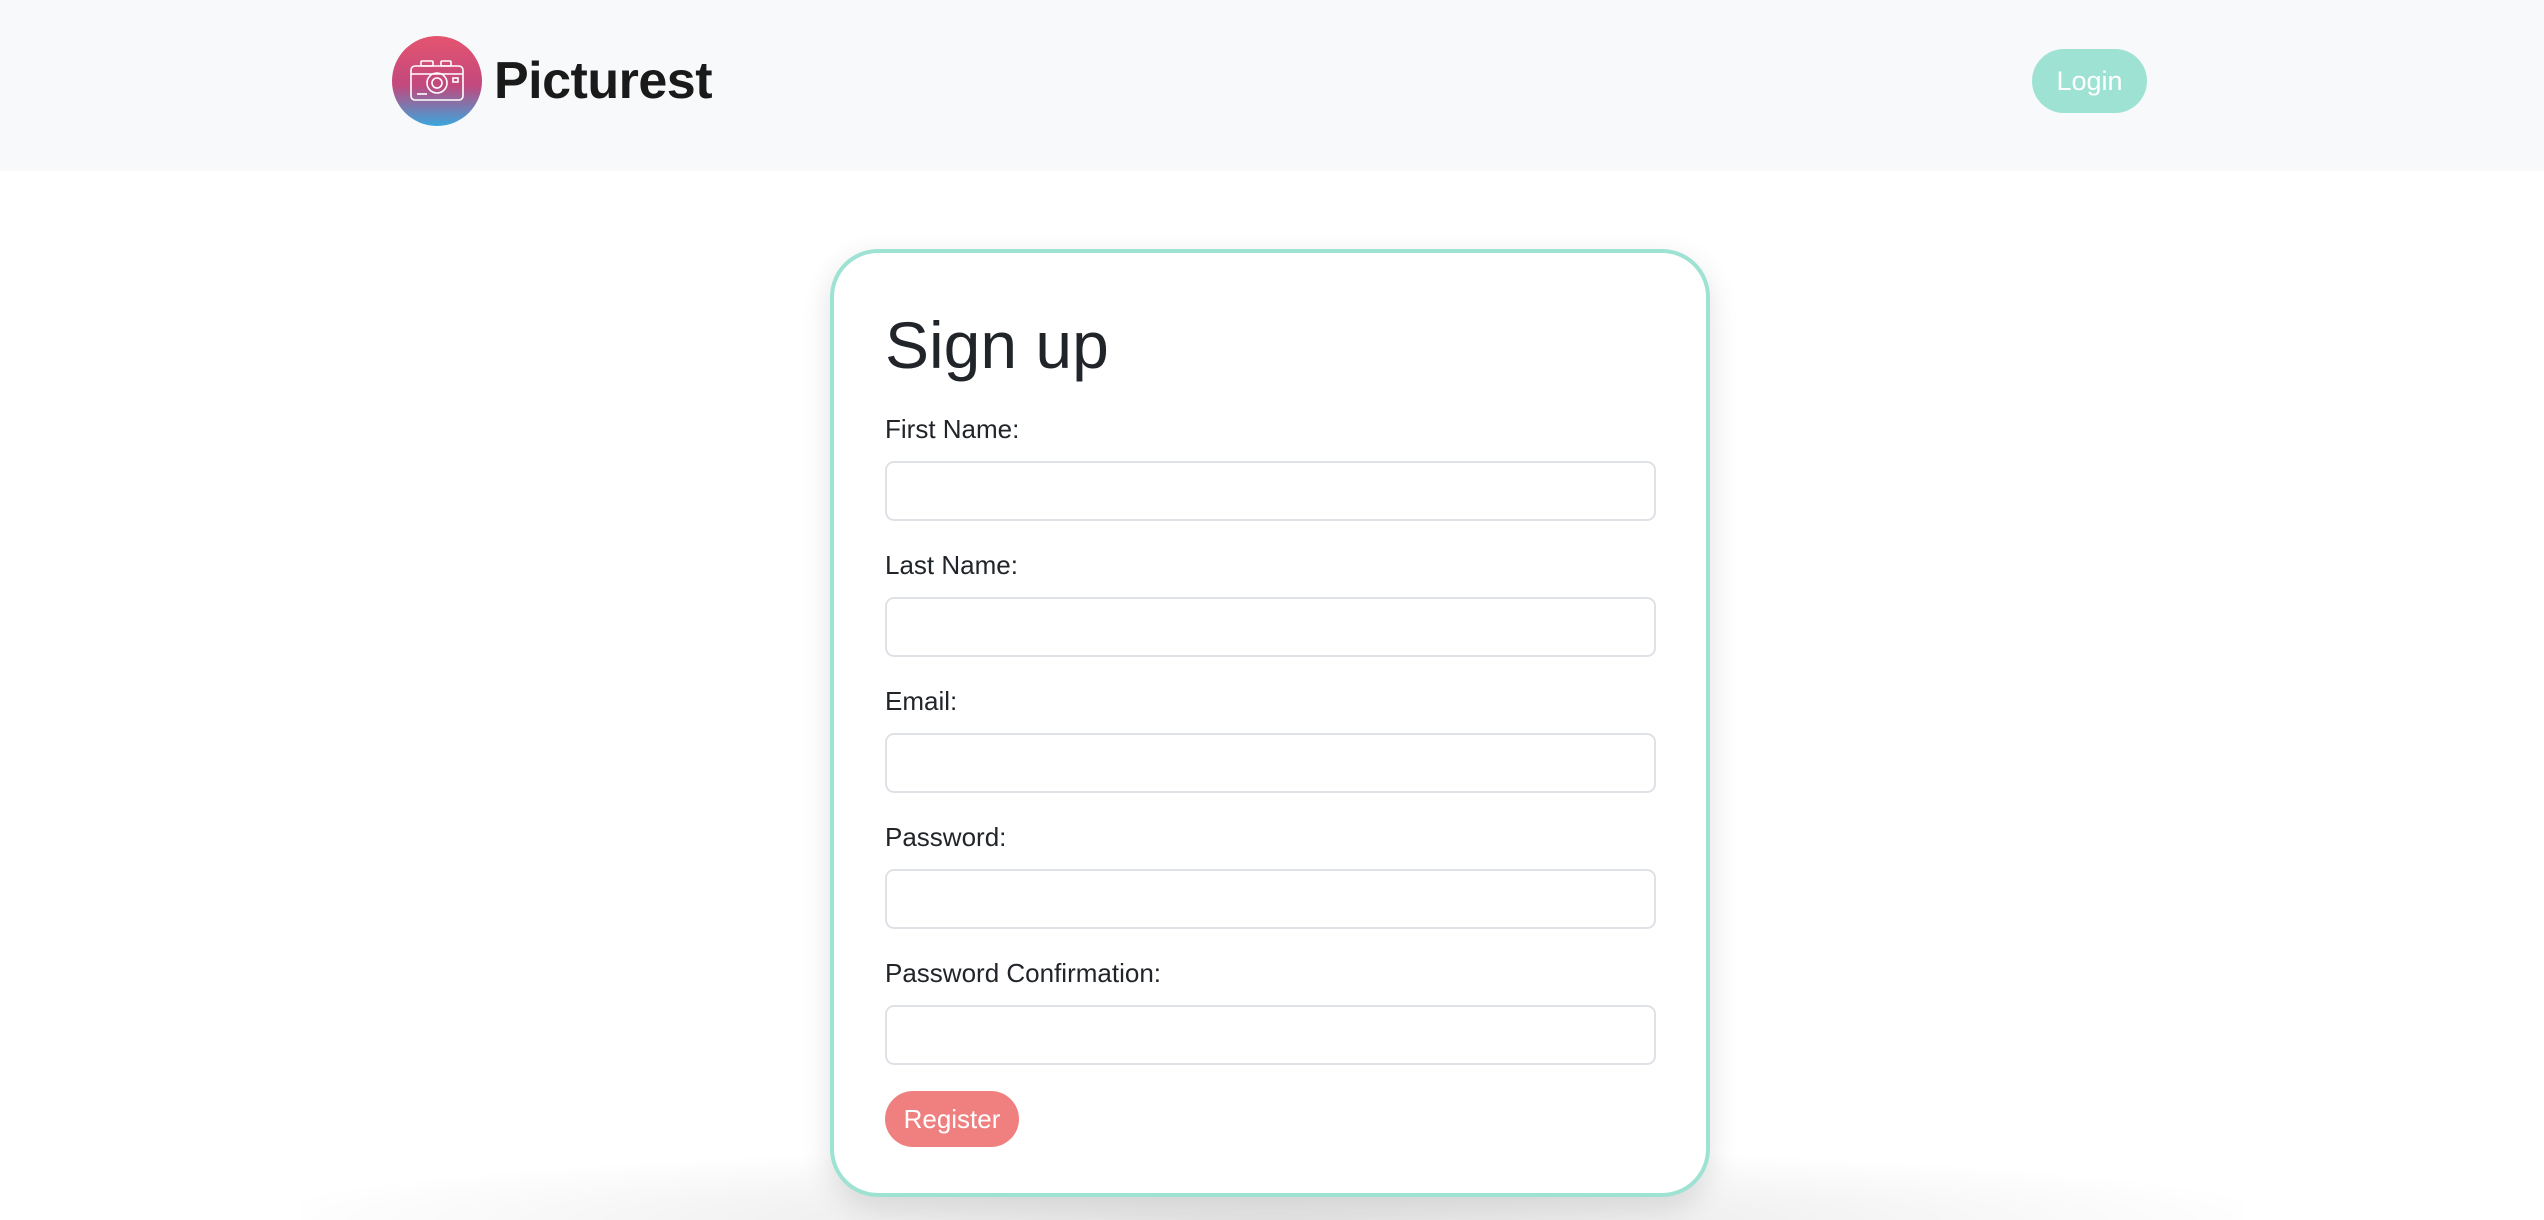 The image size is (2544, 1220). I want to click on email-field, so click(1270, 763).